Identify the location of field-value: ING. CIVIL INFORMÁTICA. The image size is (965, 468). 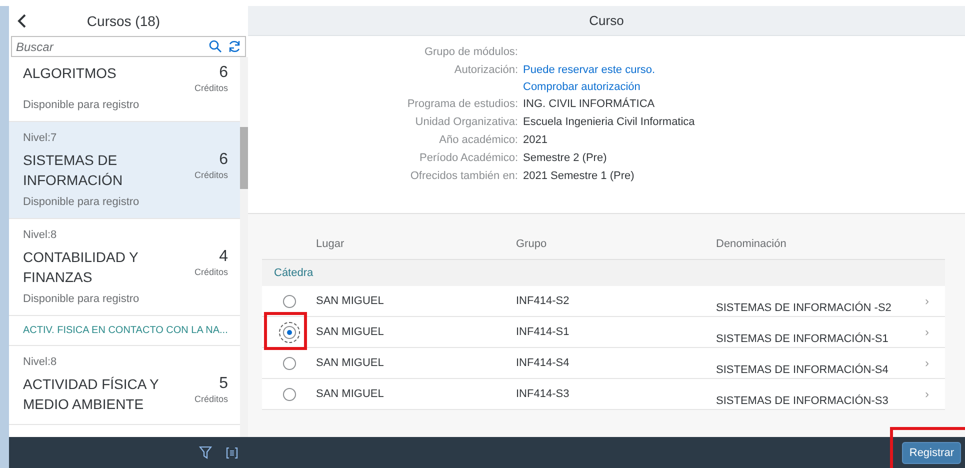
(589, 104).